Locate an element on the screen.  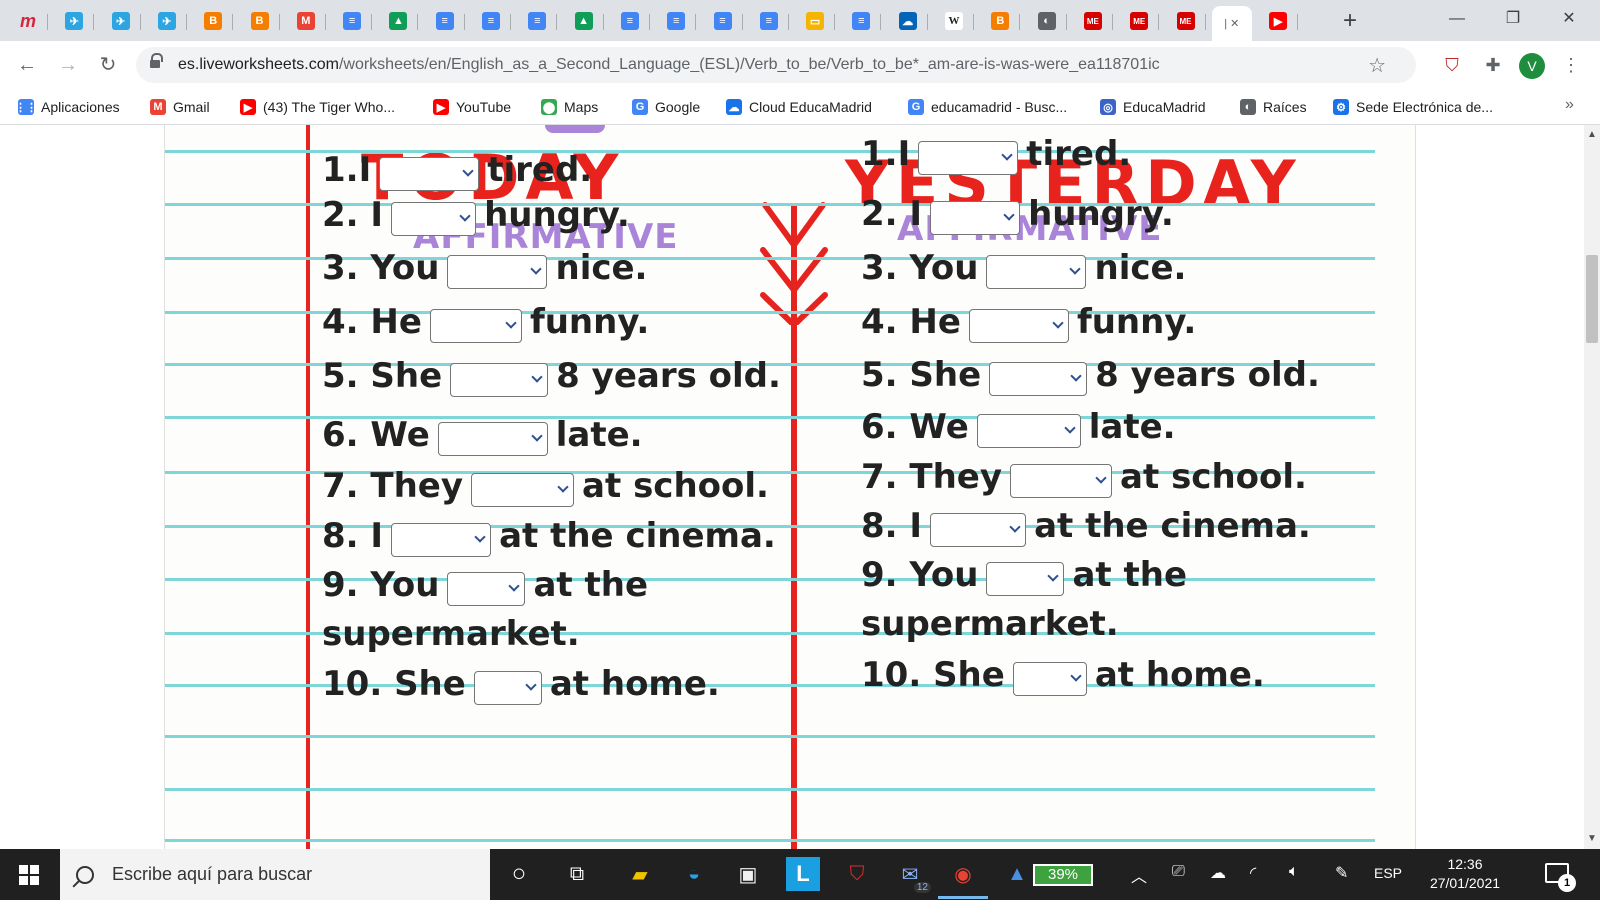
pen-icon: ✎ is located at coordinates (1341, 873).